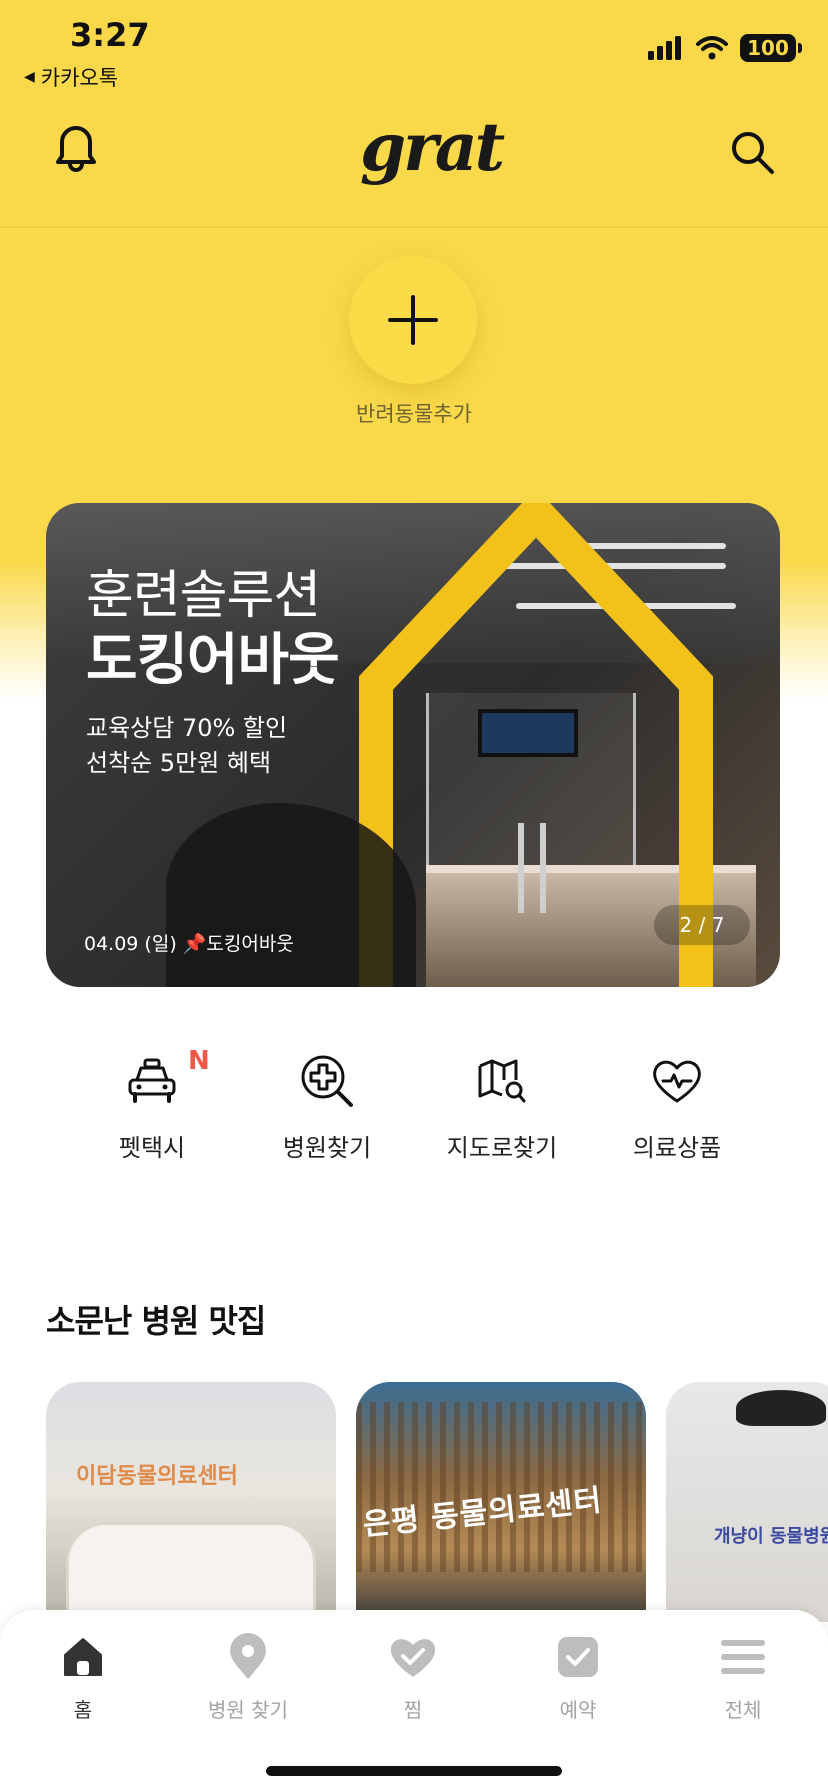 The height and width of the screenshot is (1792, 828). What do you see at coordinates (213, 660) in the screenshot?
I see `banner-title-line2: 도킹어바웃` at bounding box center [213, 660].